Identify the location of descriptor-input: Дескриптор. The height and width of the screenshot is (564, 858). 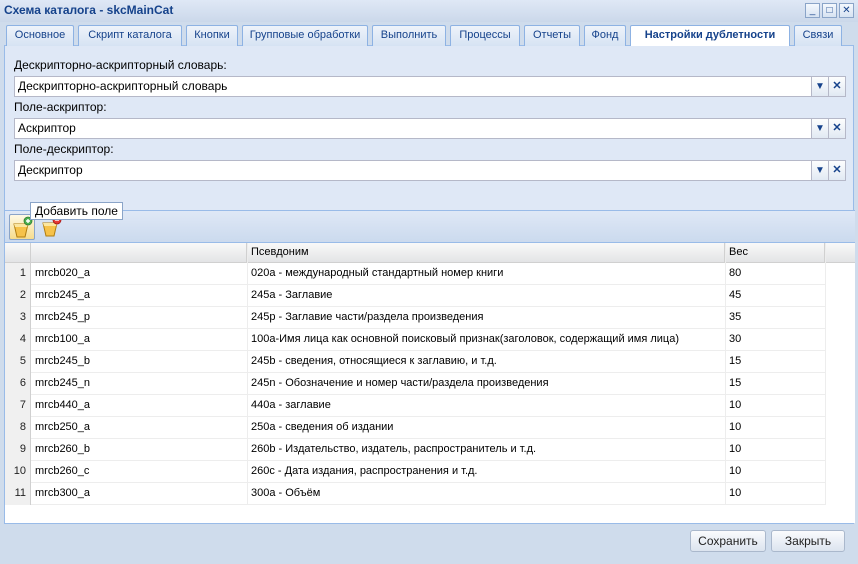
(413, 170).